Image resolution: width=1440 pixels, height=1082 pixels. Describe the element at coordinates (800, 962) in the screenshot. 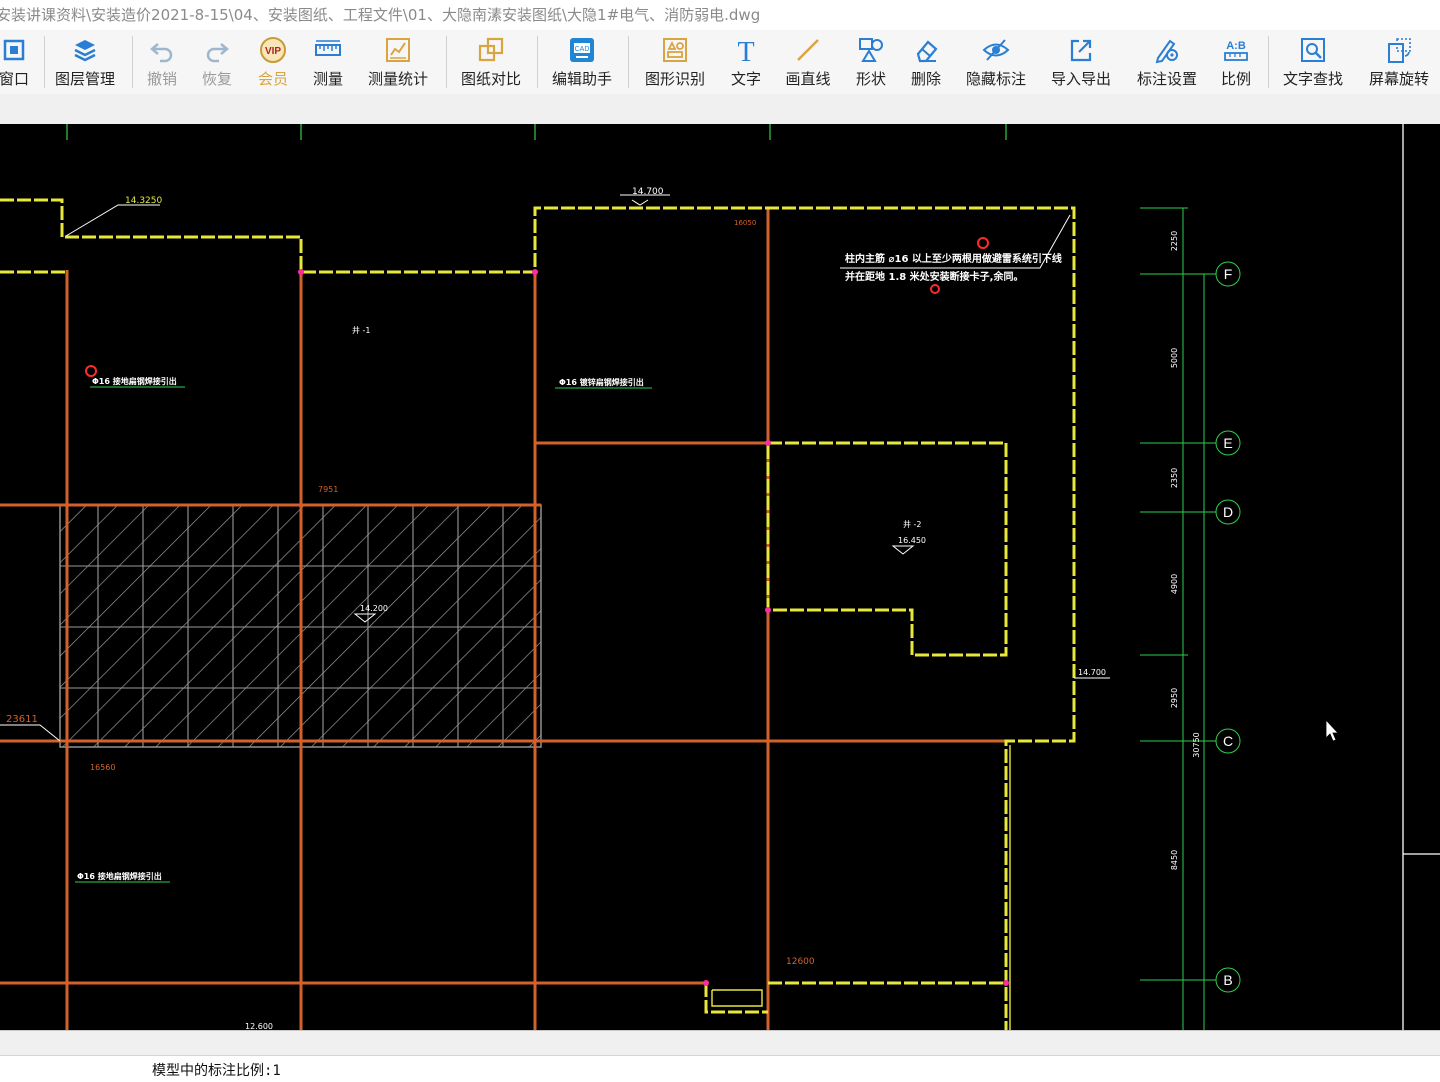

I see `level-12600: 12600` at that location.